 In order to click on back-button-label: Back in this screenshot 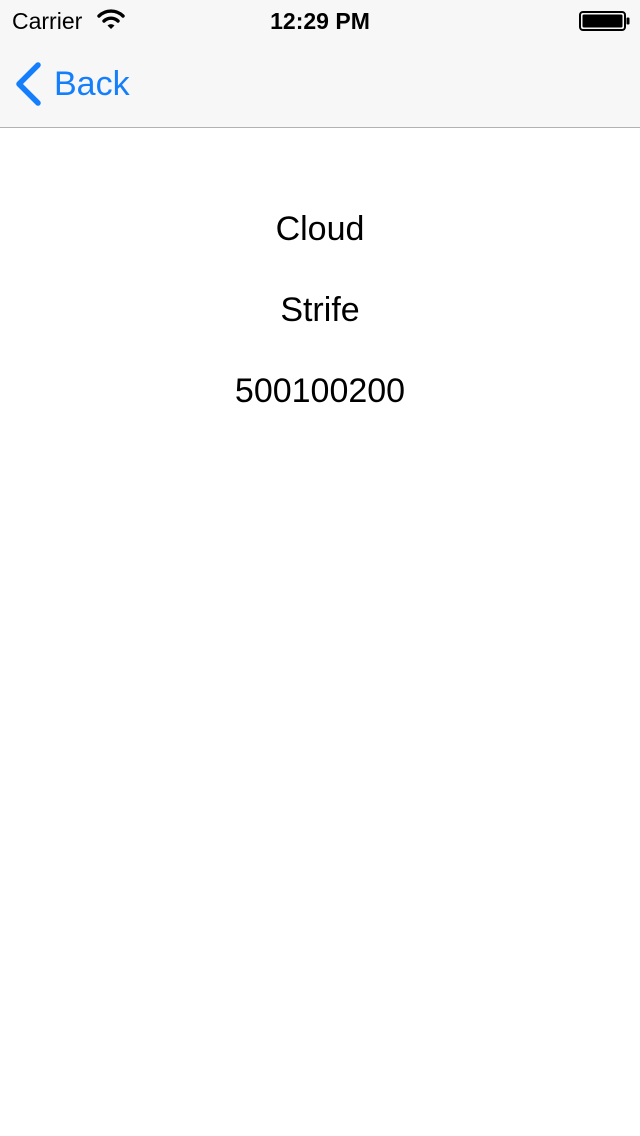, I will do `click(92, 84)`.